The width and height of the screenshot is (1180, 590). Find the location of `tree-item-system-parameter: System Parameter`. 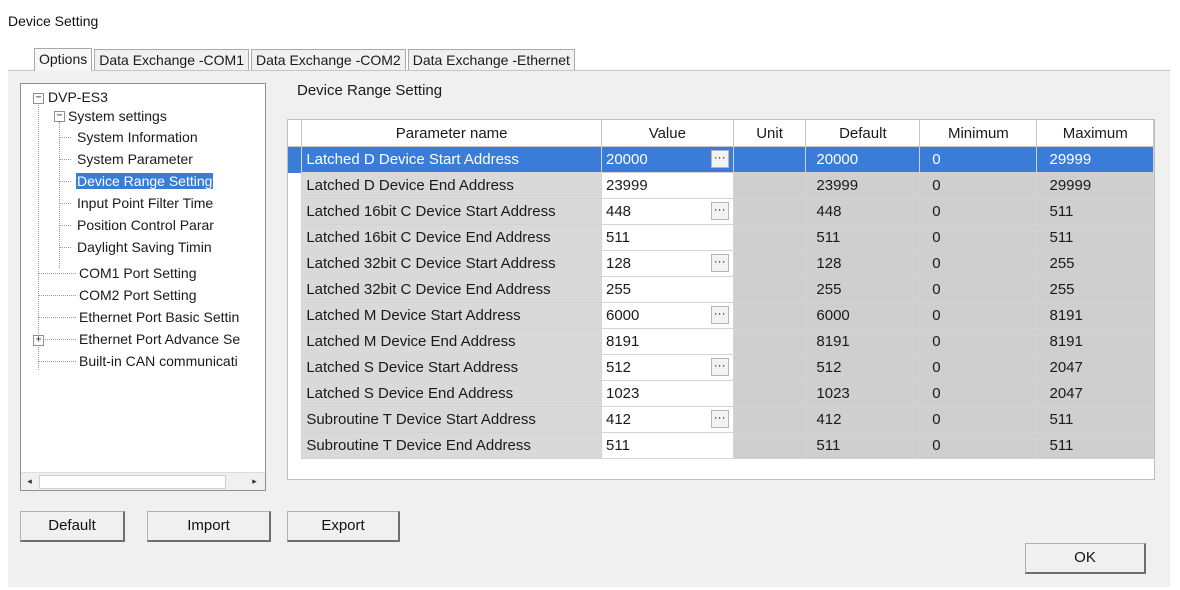

tree-item-system-parameter: System Parameter is located at coordinates (135, 159).